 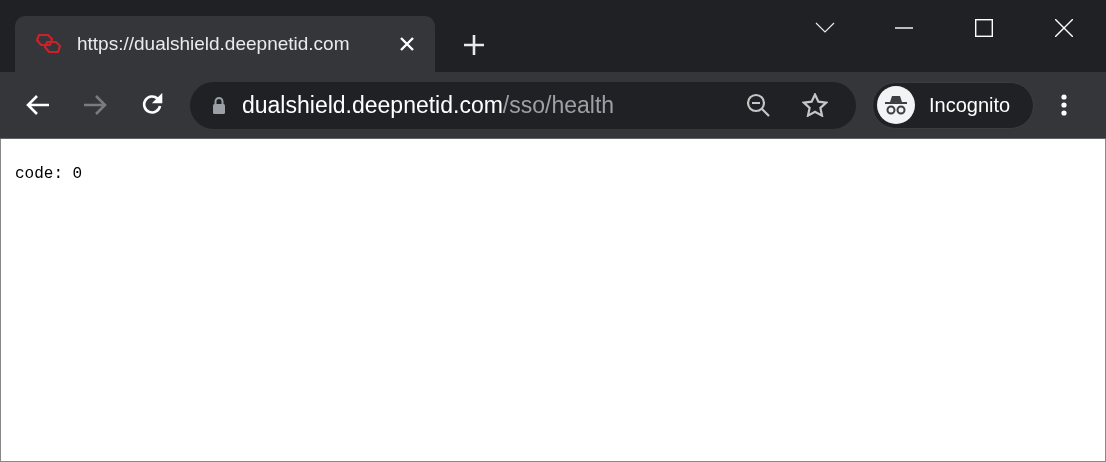 I want to click on lock-icon, so click(x=219, y=105).